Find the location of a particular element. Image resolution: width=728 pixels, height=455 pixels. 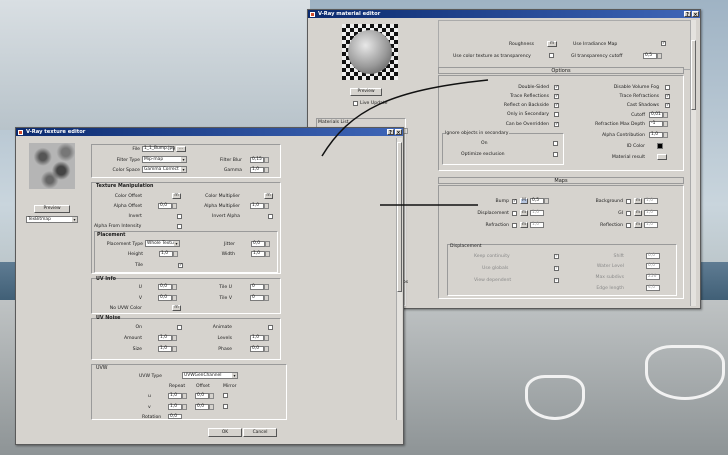

bump-spinner is located at coordinates (546, 201).